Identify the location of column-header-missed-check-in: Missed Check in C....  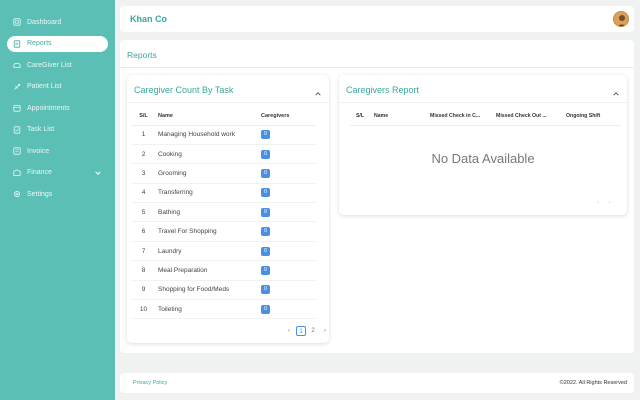
(462, 117).